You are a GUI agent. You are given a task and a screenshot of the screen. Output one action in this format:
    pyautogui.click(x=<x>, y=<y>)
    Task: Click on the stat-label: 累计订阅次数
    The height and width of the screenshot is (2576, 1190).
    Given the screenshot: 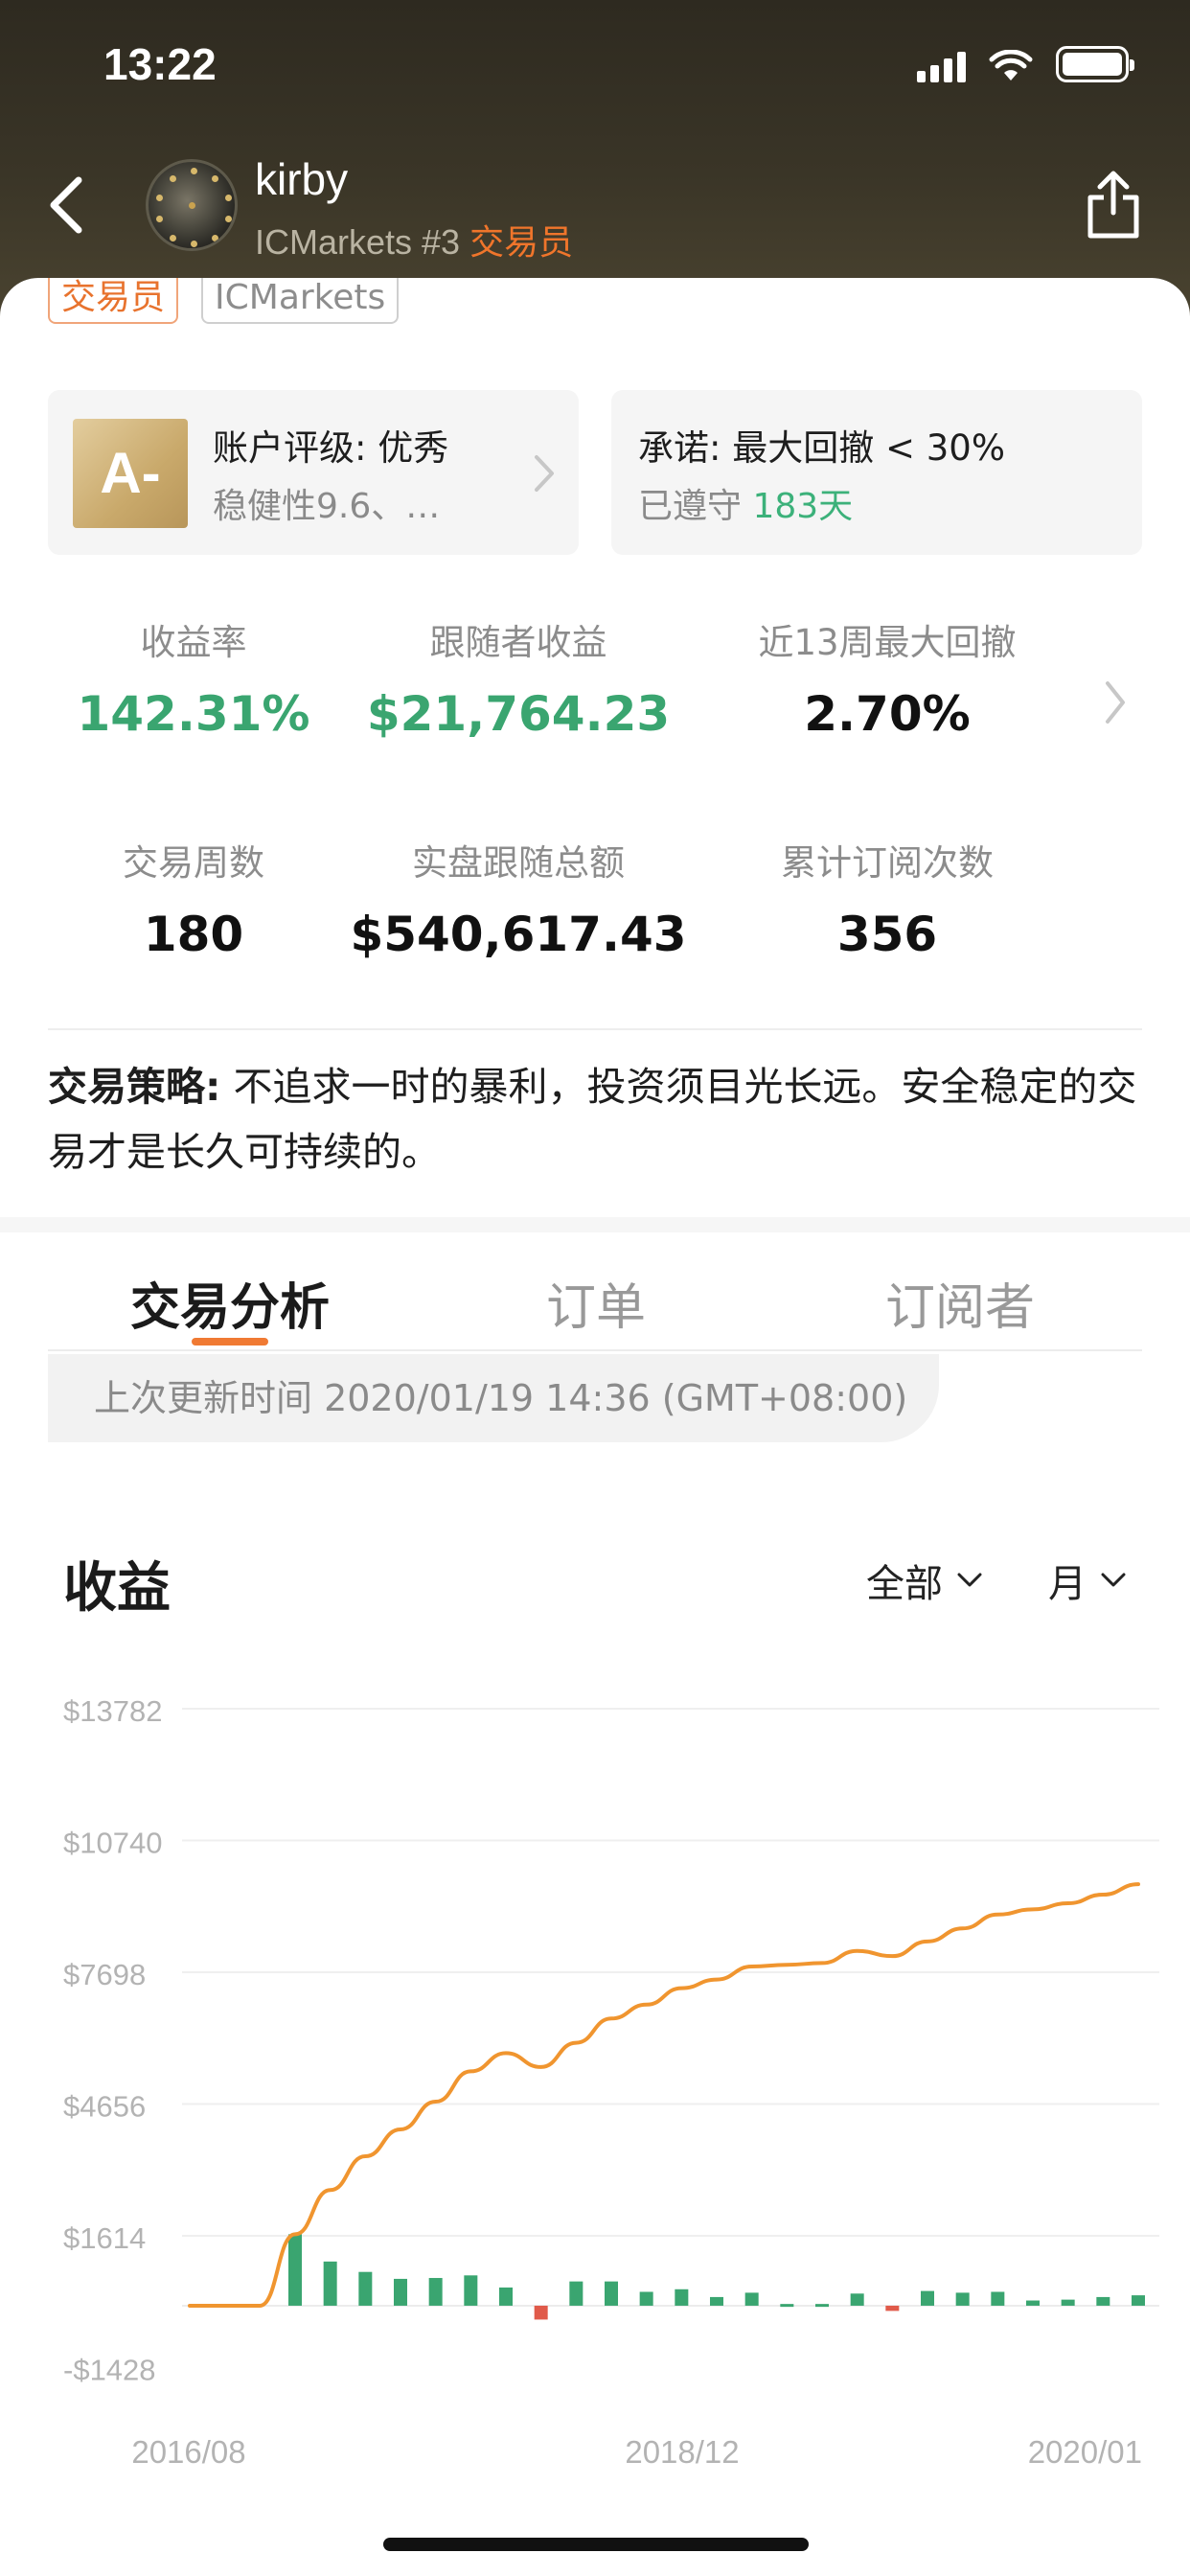 What is the action you would take?
    pyautogui.click(x=888, y=863)
    